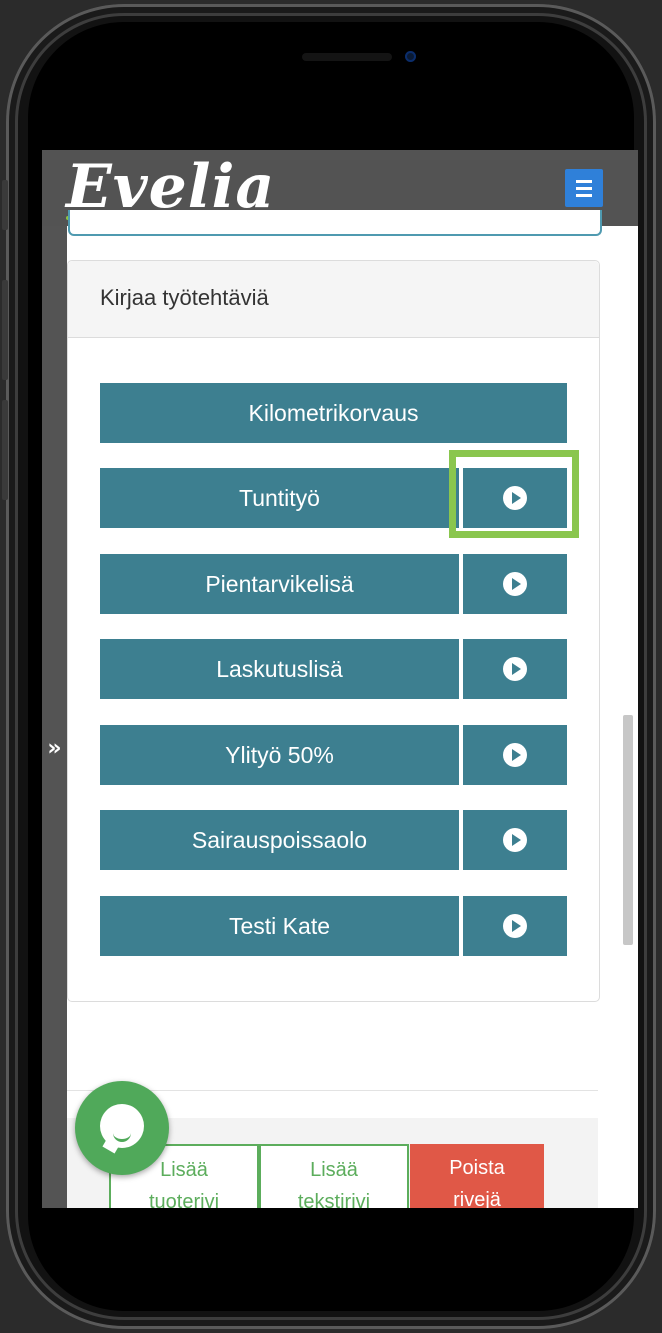 The width and height of the screenshot is (662, 1333). I want to click on play-button-laskutuslisa, so click(515, 669).